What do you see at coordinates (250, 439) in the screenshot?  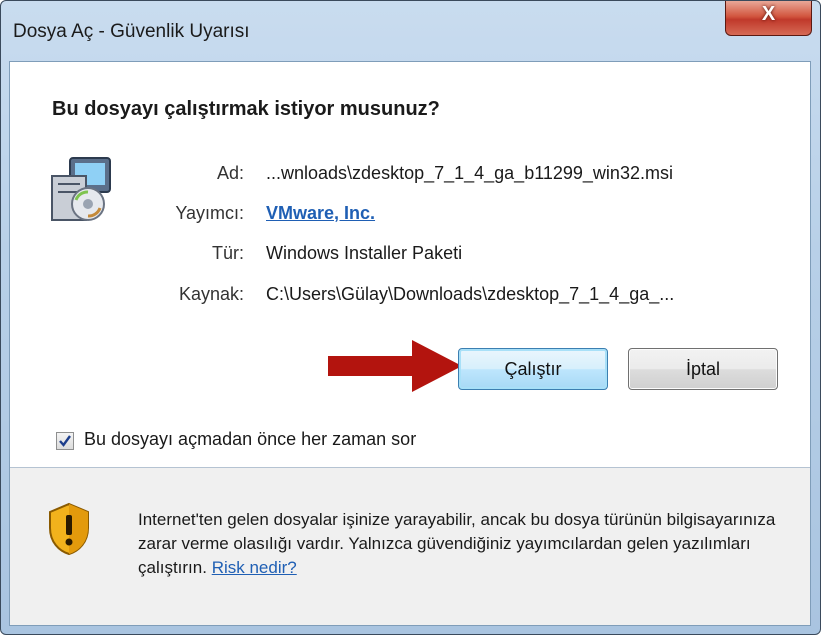 I see `always-ask-label: Bu dosyayı açmadan önce her zaman sor` at bounding box center [250, 439].